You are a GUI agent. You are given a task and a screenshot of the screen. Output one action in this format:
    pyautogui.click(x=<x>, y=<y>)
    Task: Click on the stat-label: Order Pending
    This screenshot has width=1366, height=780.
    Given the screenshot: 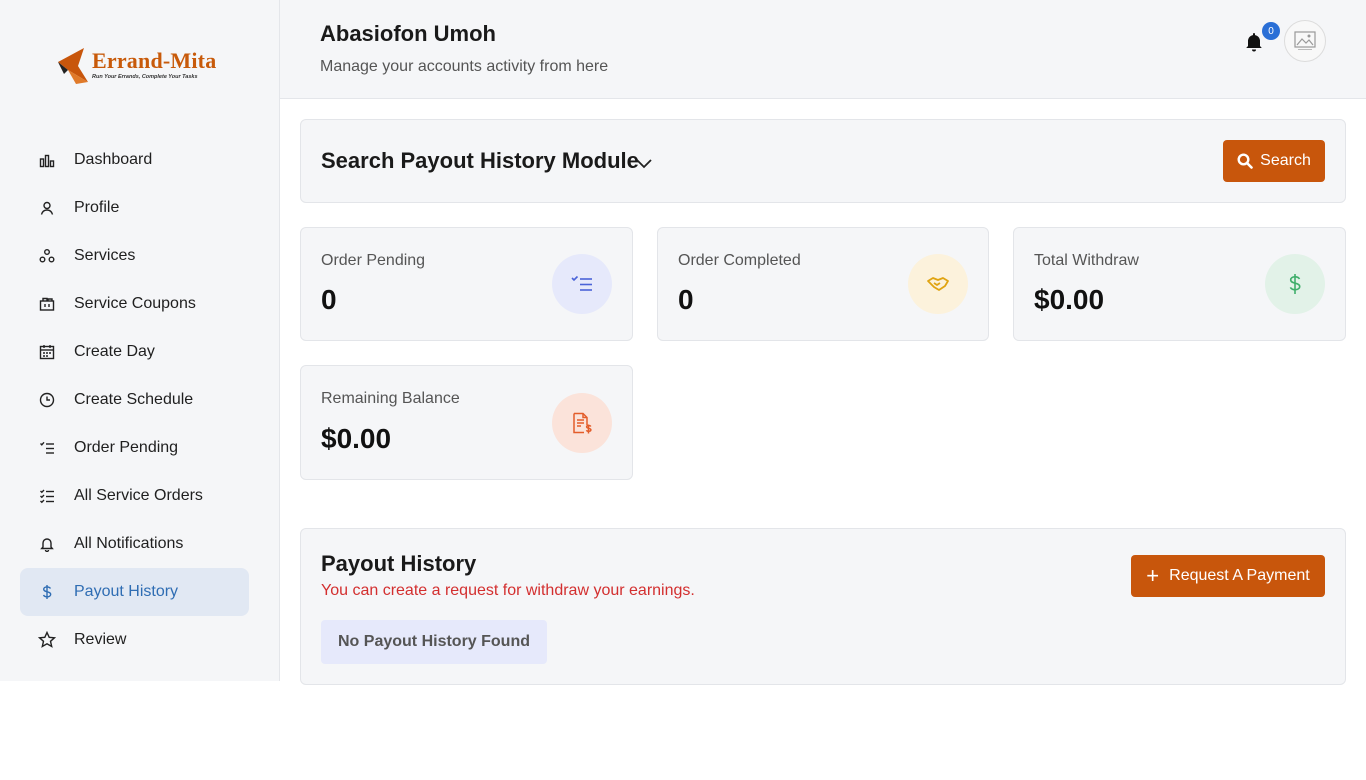 What is the action you would take?
    pyautogui.click(x=373, y=260)
    